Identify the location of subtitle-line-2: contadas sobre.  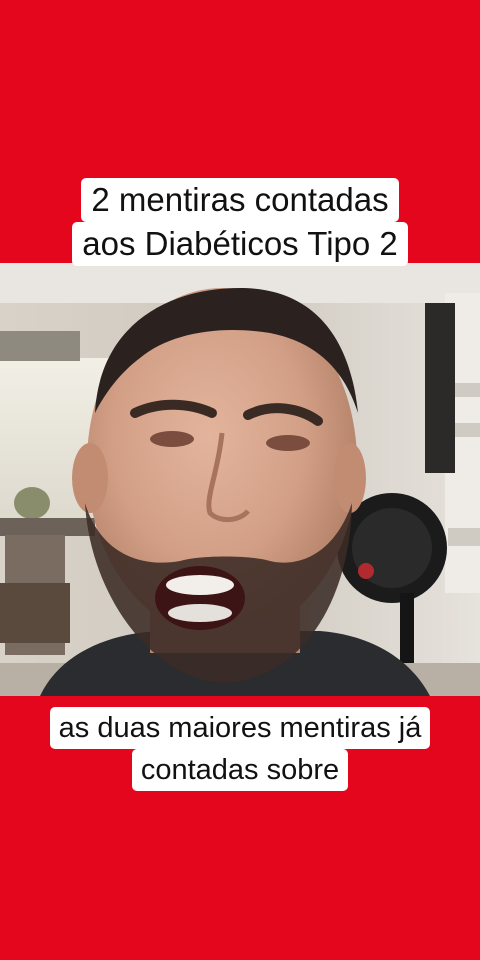
(240, 770).